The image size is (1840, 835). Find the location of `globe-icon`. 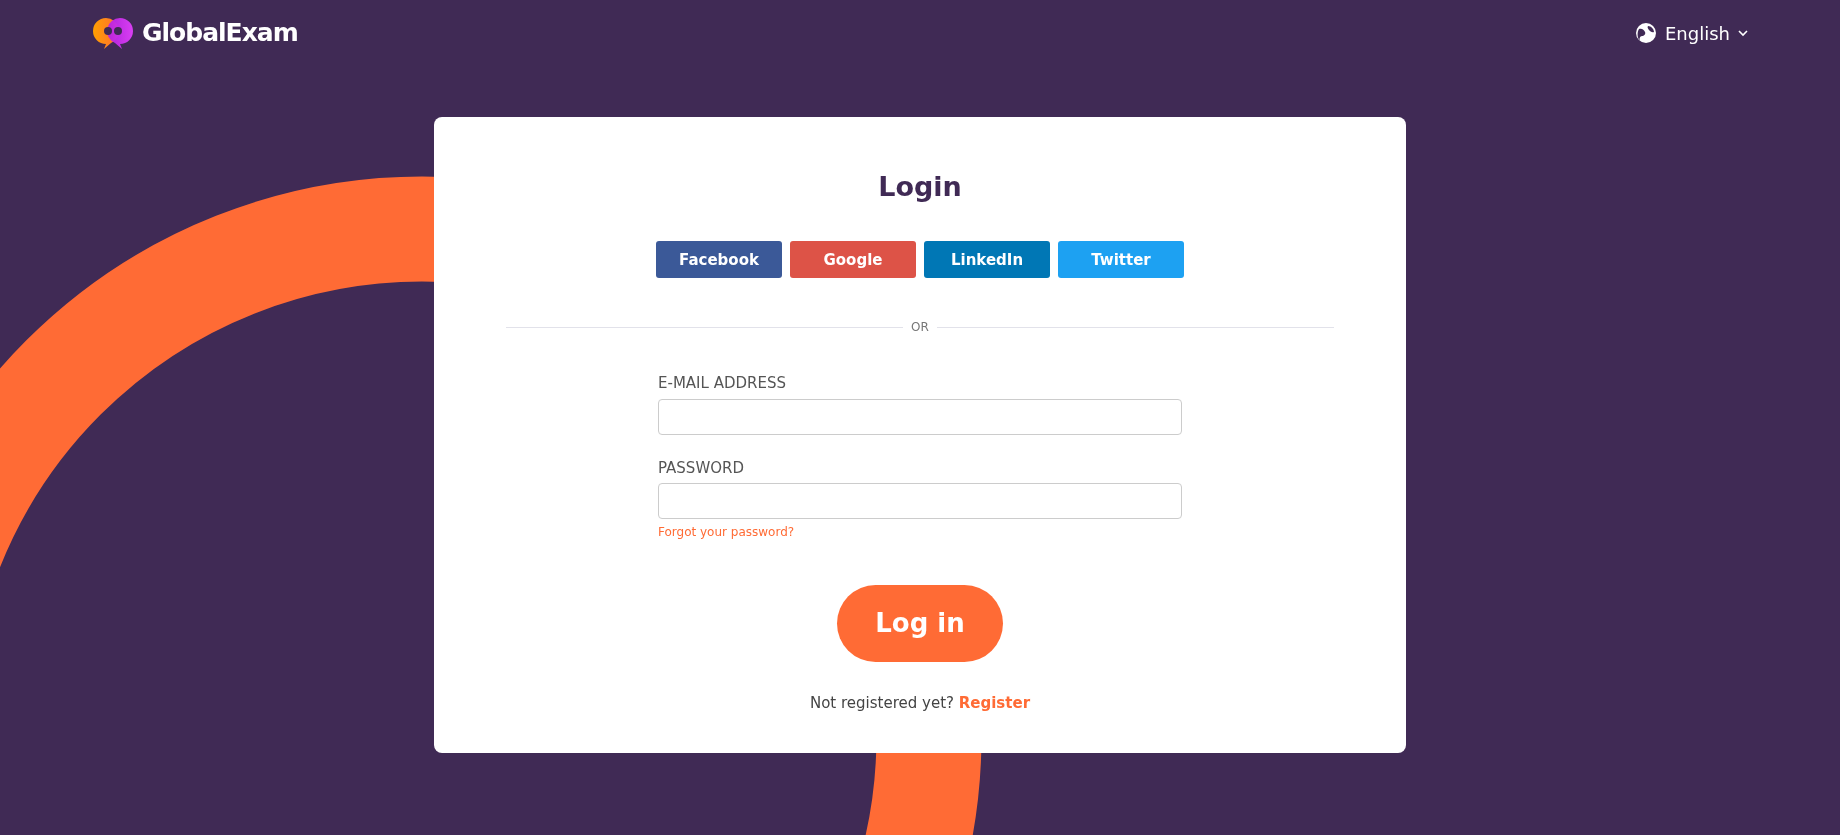

globe-icon is located at coordinates (1646, 33).